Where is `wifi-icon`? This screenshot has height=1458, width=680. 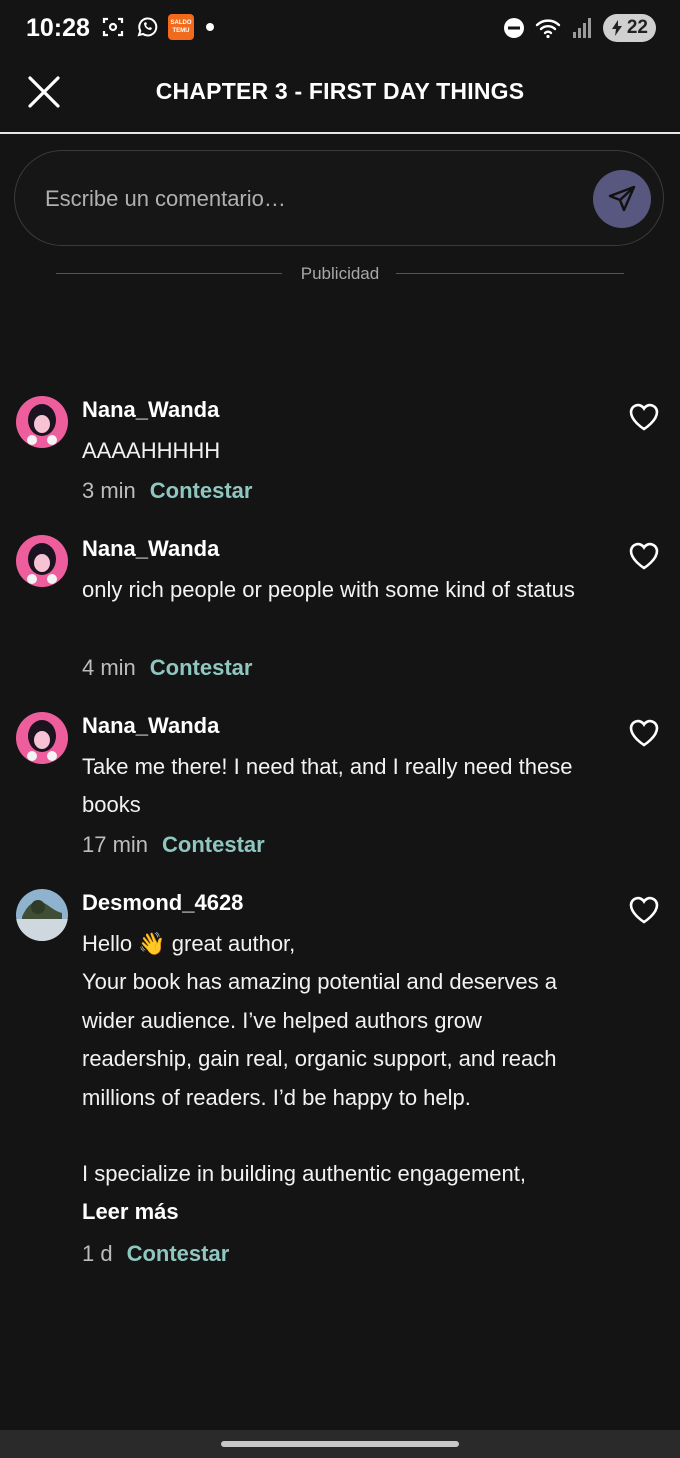 wifi-icon is located at coordinates (548, 28).